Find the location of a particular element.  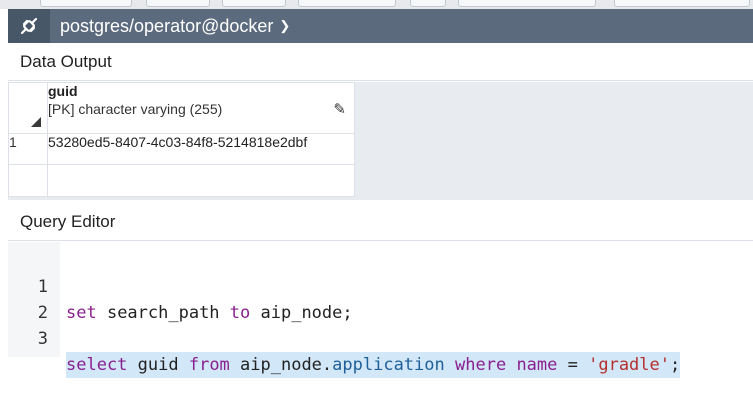

table-row: 1 53280ed5-8407-4c03-84f8-5214818e2dbf is located at coordinates (181, 149).